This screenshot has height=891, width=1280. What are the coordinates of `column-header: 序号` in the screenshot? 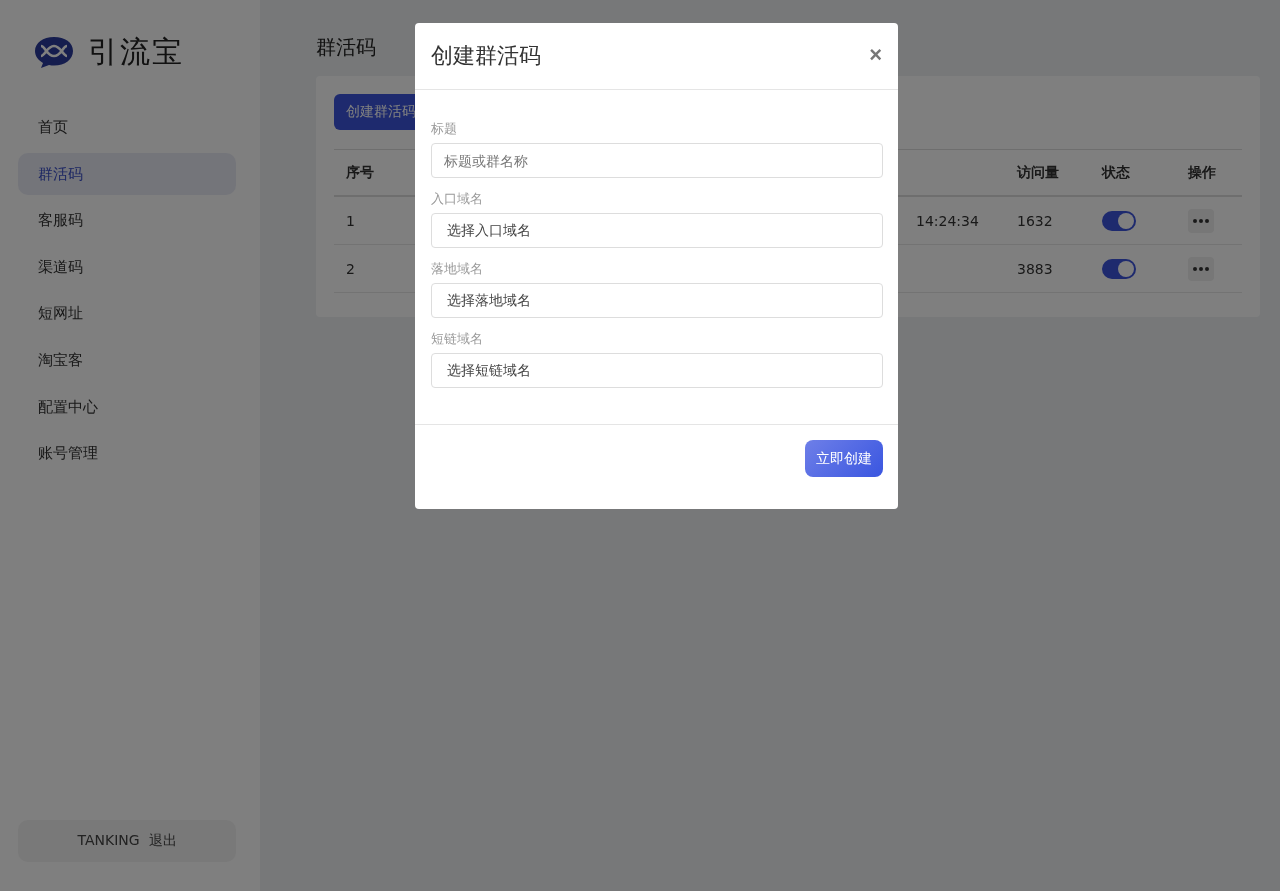 It's located at (360, 172).